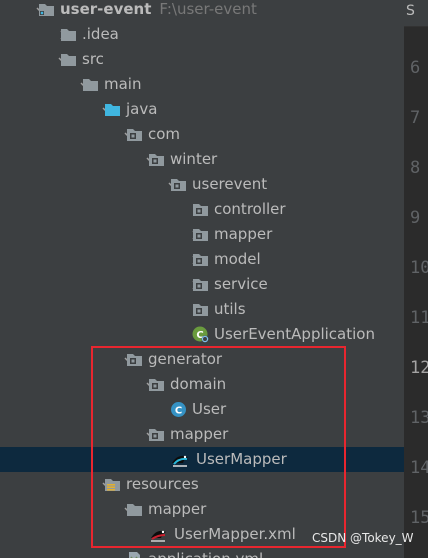 The image size is (428, 558). I want to click on tree-row: user-event F:\user-event, so click(202, 11).